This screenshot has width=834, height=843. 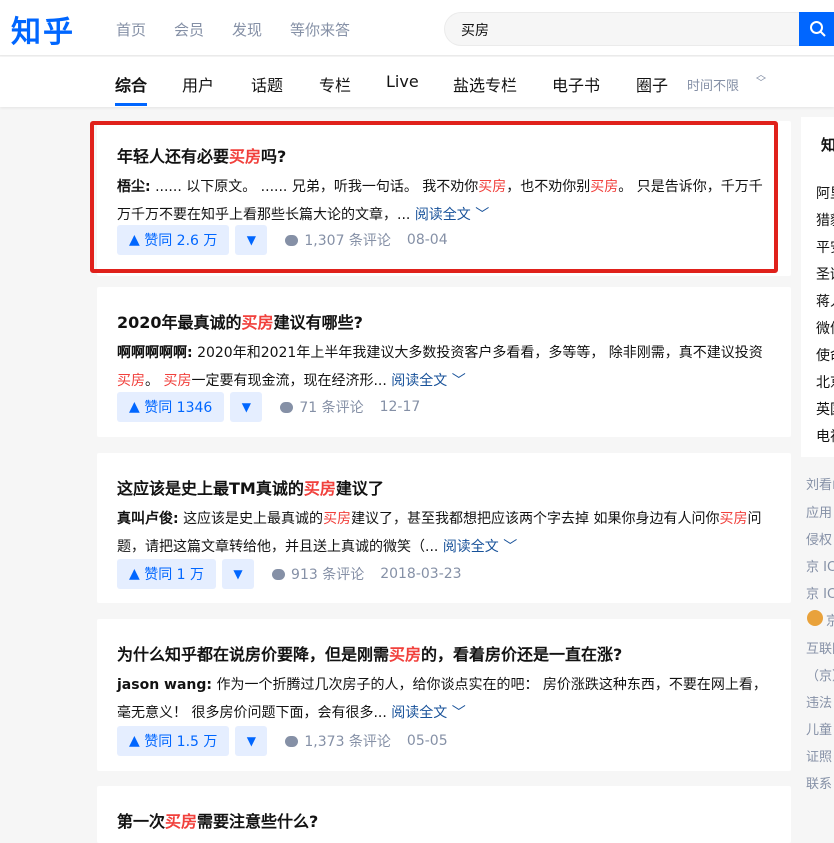 What do you see at coordinates (338, 240) in the screenshot?
I see `comments-button: 1,307 条评论` at bounding box center [338, 240].